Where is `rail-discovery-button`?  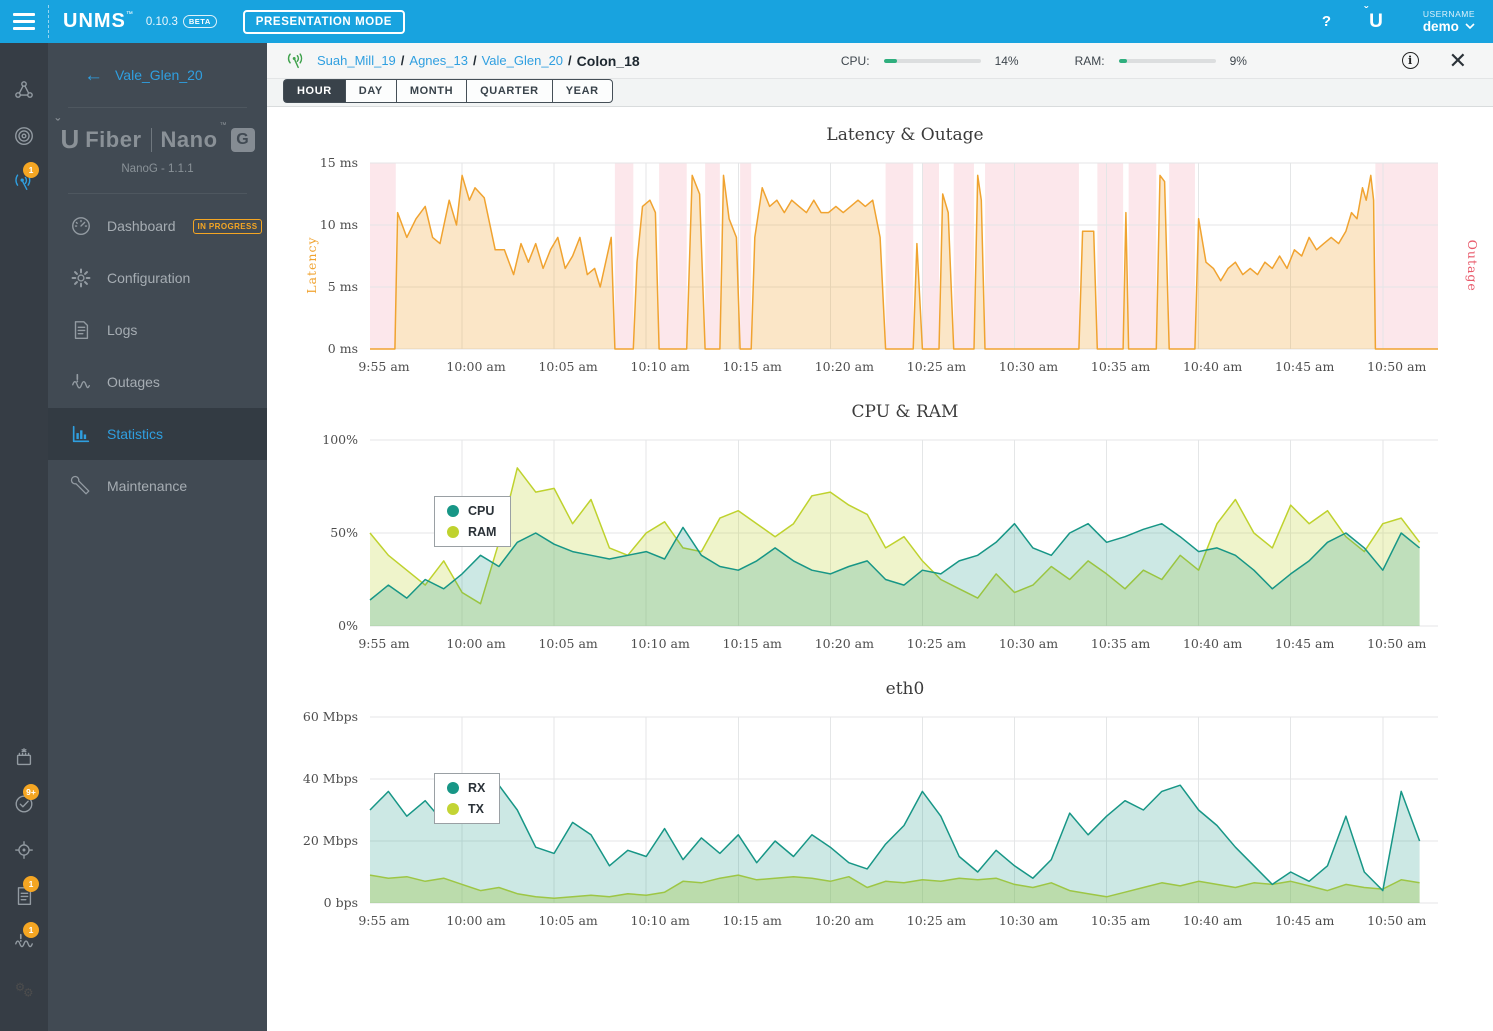
rail-discovery-button is located at coordinates (24, 850).